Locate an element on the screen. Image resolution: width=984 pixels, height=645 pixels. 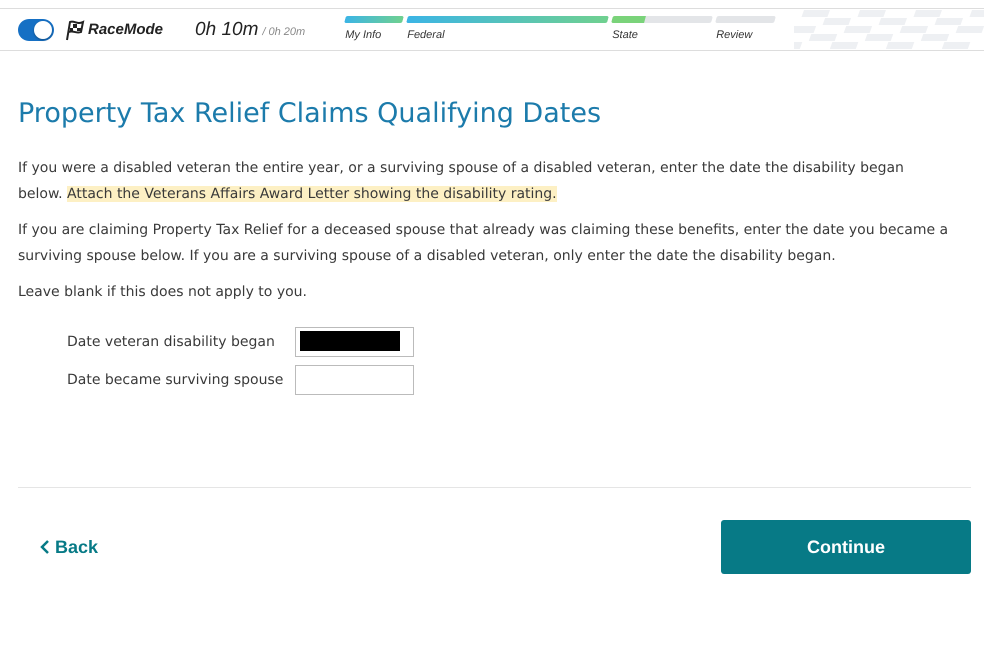
racemode-toggle is located at coordinates (36, 29).